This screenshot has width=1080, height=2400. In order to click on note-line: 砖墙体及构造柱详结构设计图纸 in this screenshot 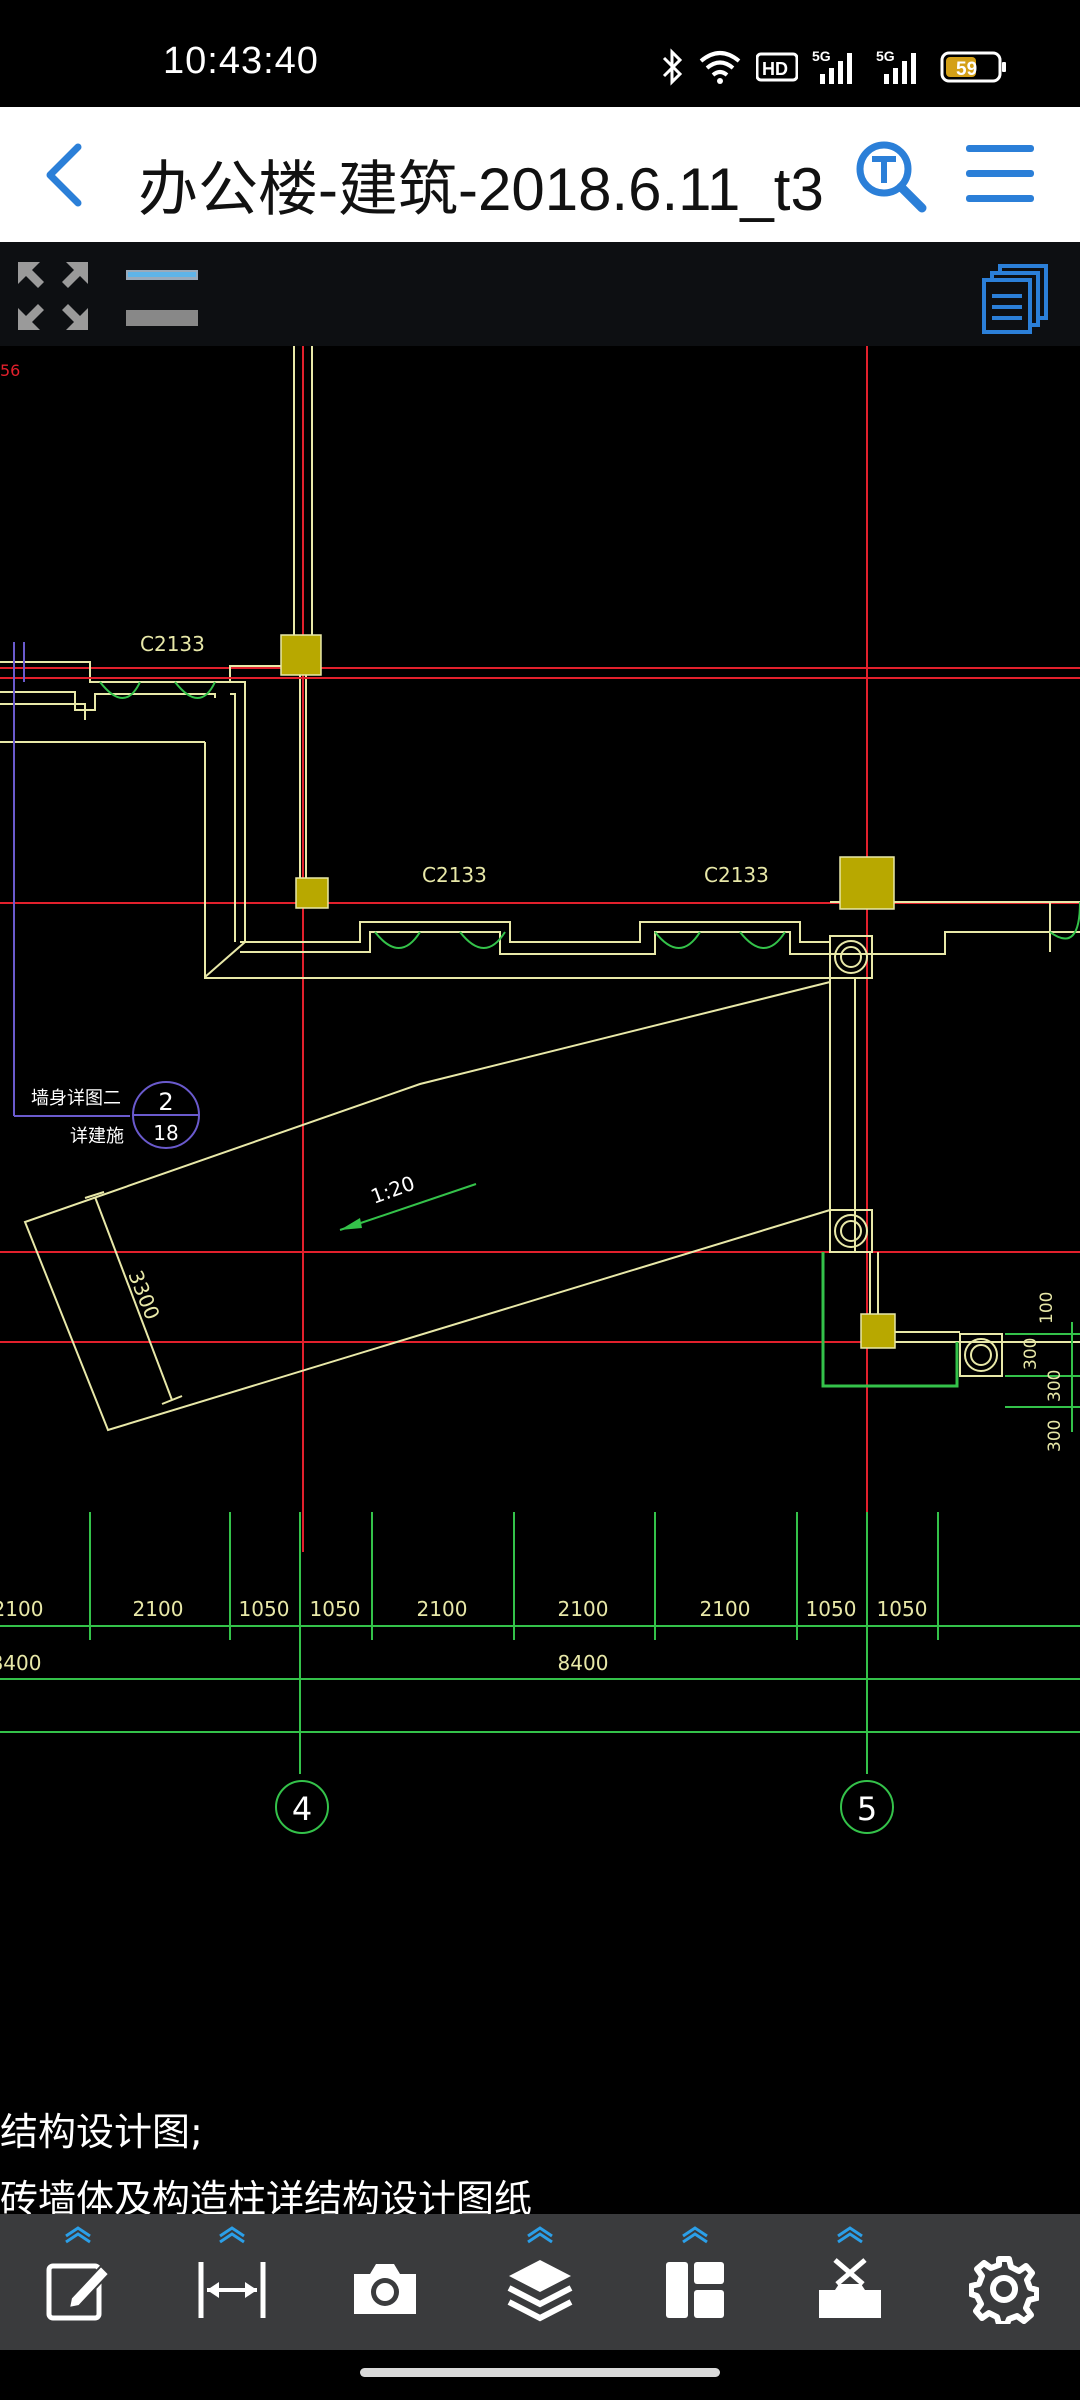, I will do `click(266, 2195)`.